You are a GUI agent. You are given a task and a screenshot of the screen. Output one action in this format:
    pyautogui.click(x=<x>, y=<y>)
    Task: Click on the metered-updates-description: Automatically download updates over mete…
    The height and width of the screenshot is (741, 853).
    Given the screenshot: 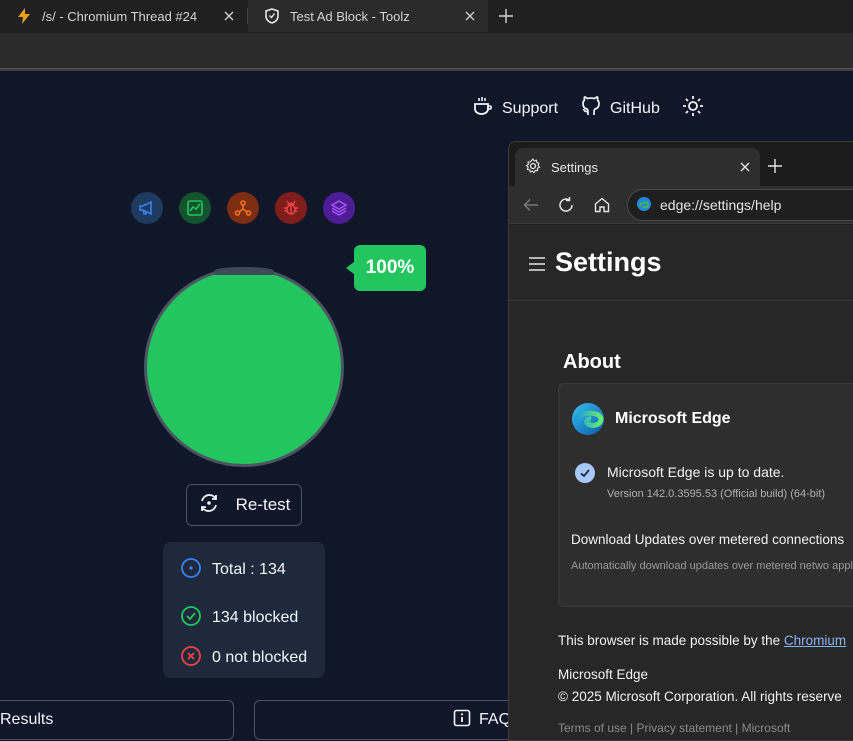 What is the action you would take?
    pyautogui.click(x=712, y=566)
    